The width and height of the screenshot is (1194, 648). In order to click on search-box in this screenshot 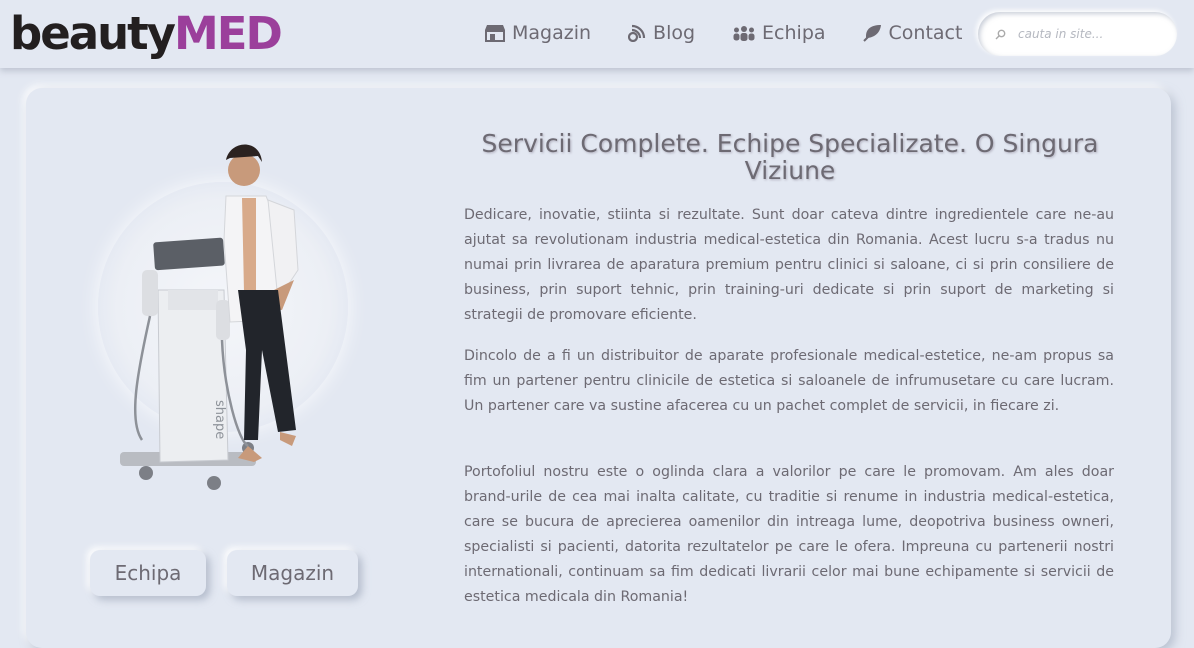, I will do `click(1077, 34)`.